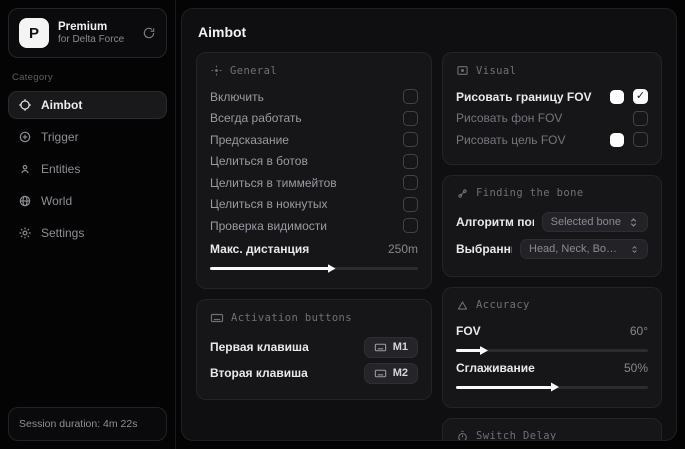 This screenshot has height=449, width=685. Describe the element at coordinates (402, 249) in the screenshot. I see `slider-value: 250m` at that location.